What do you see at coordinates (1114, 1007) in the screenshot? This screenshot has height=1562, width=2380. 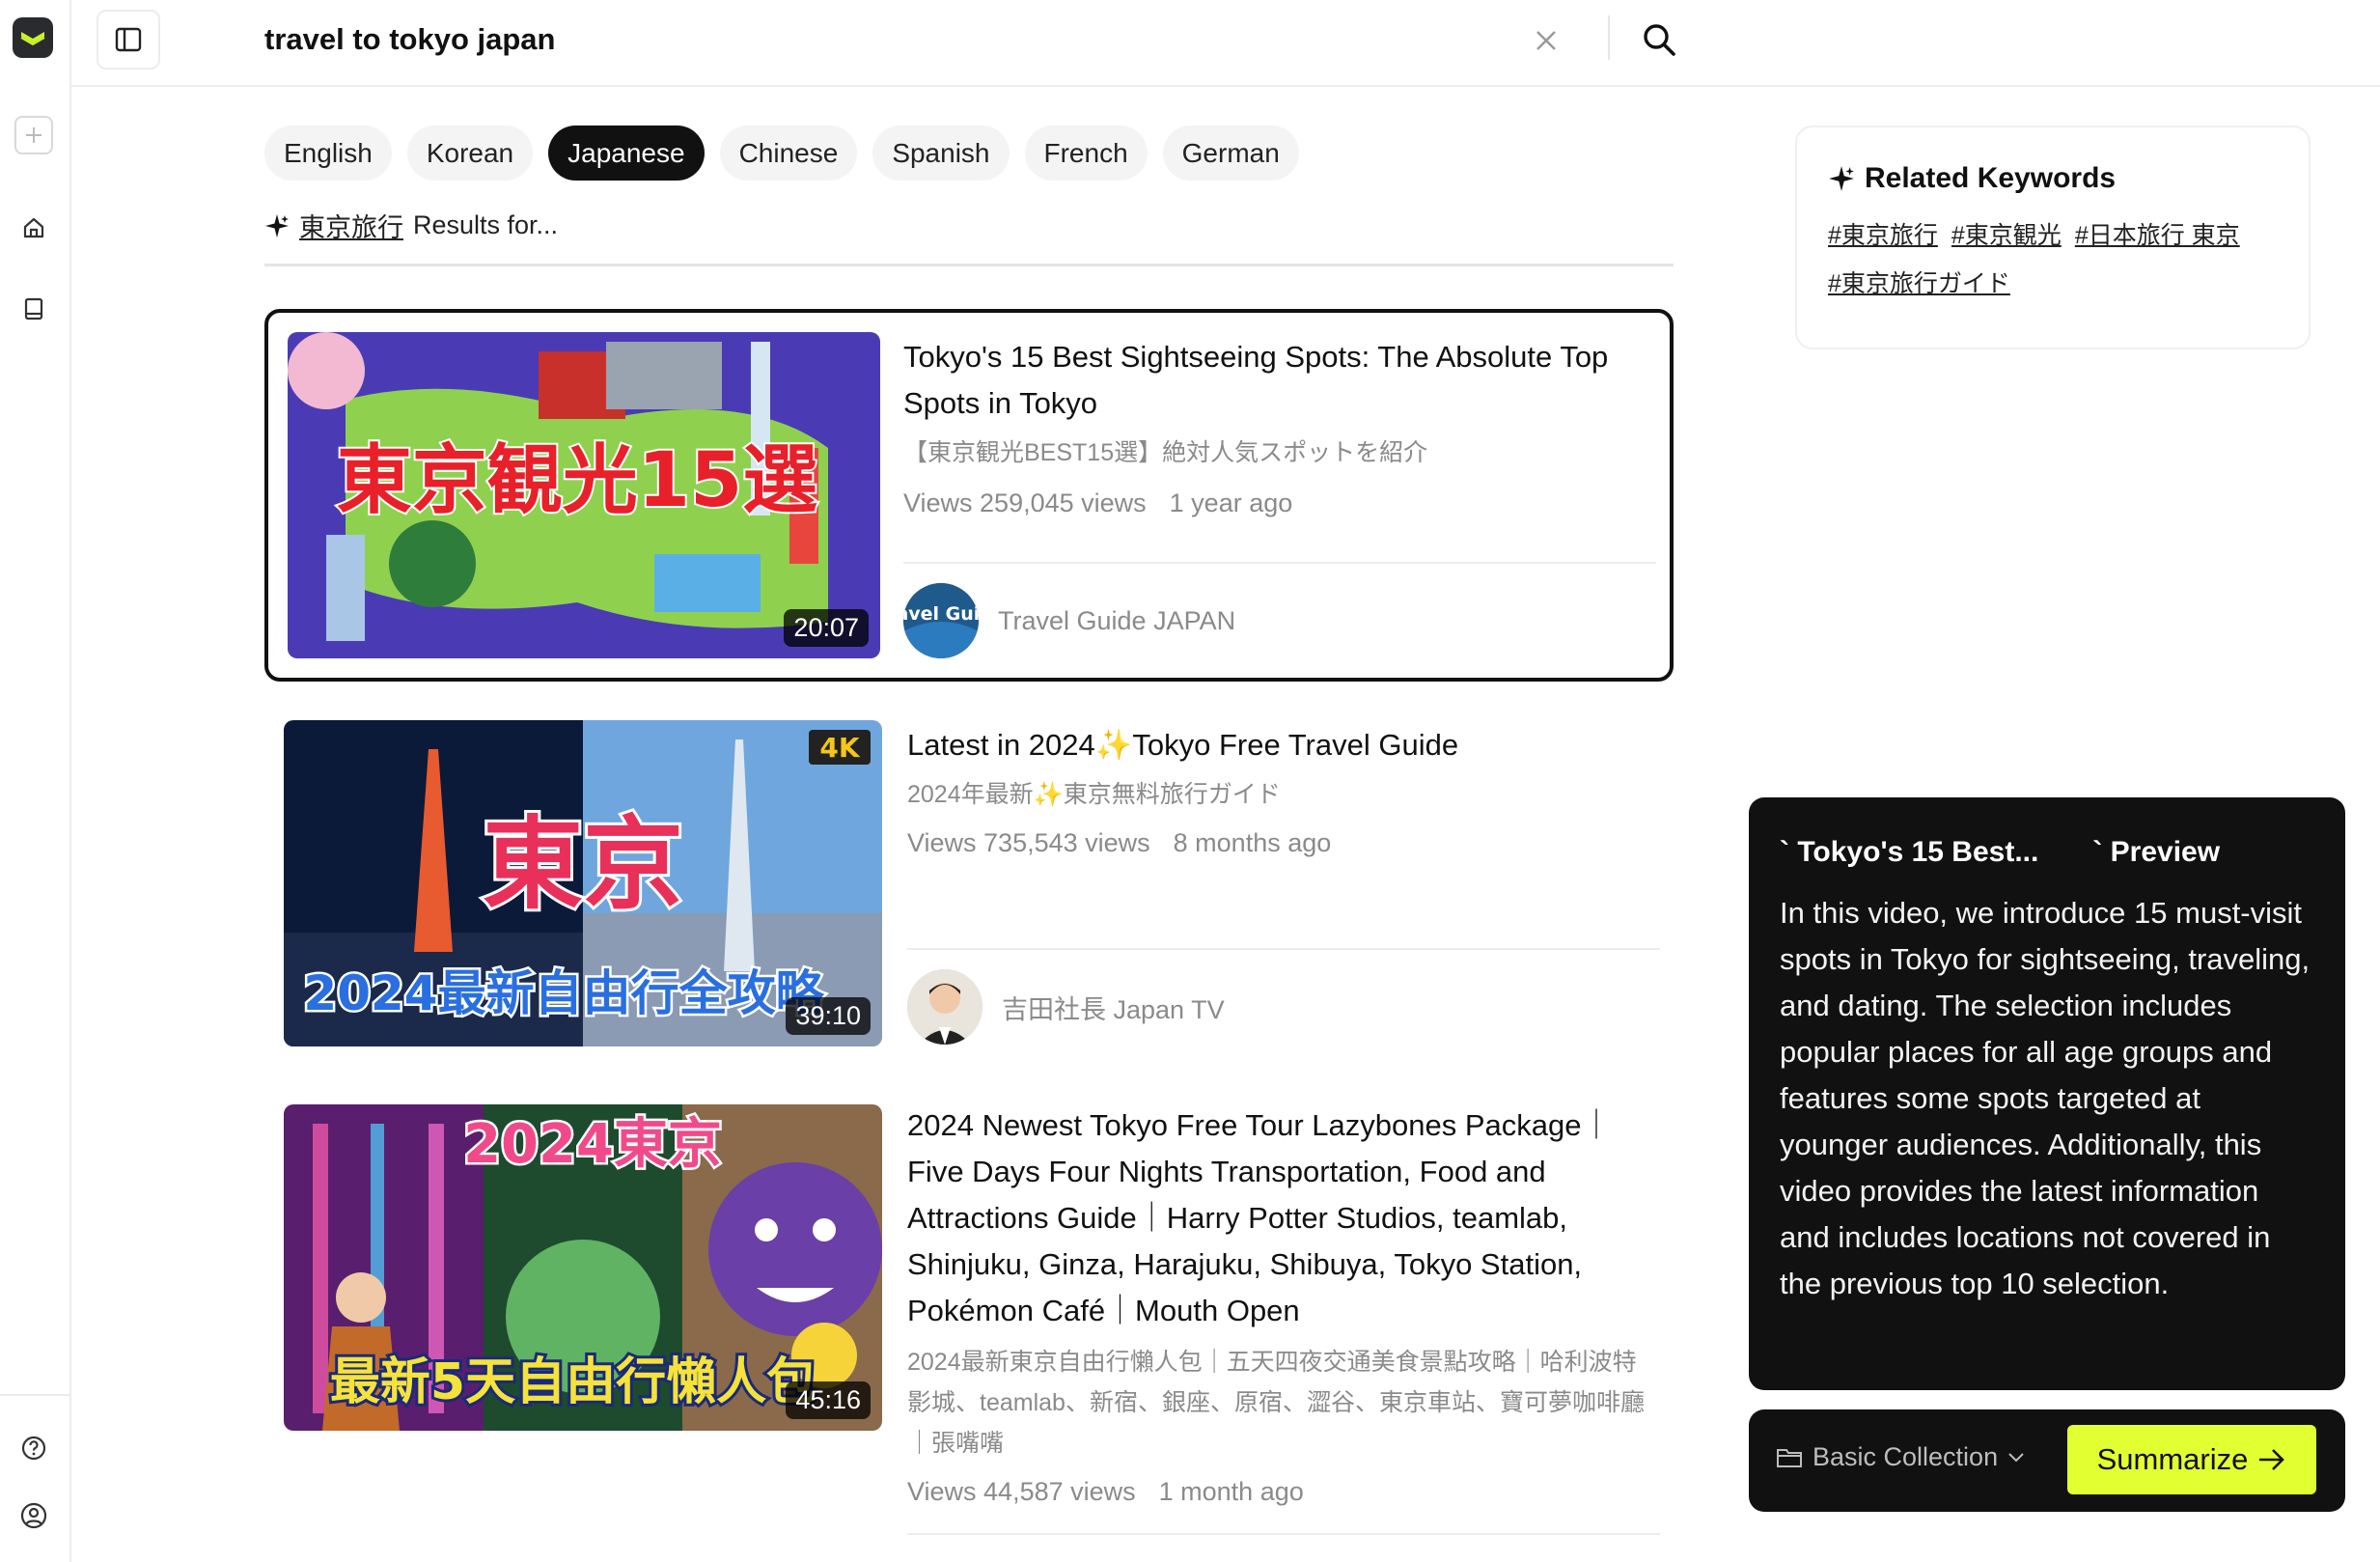 I see `channel-name: 吉田社長 Japan TV` at bounding box center [1114, 1007].